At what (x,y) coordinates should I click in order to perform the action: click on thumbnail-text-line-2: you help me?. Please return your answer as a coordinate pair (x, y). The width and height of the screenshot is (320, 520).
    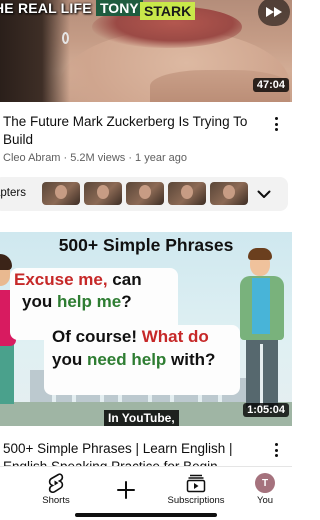
    Looking at the image, I should click on (77, 302).